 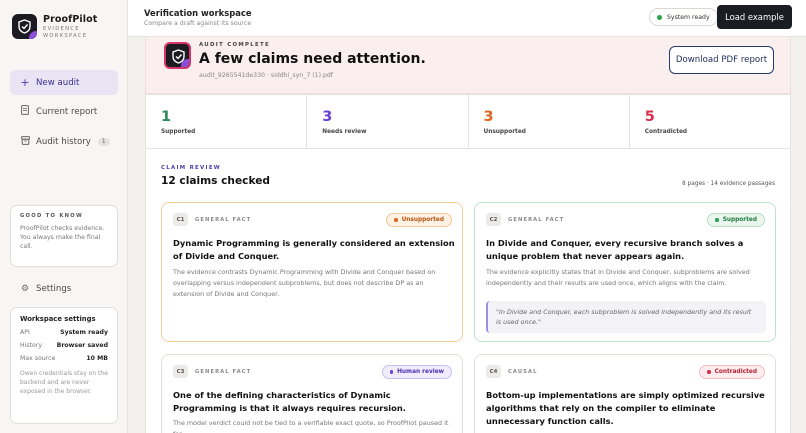 What do you see at coordinates (215, 181) in the screenshot?
I see `claim-review-title: 12 claims checked` at bounding box center [215, 181].